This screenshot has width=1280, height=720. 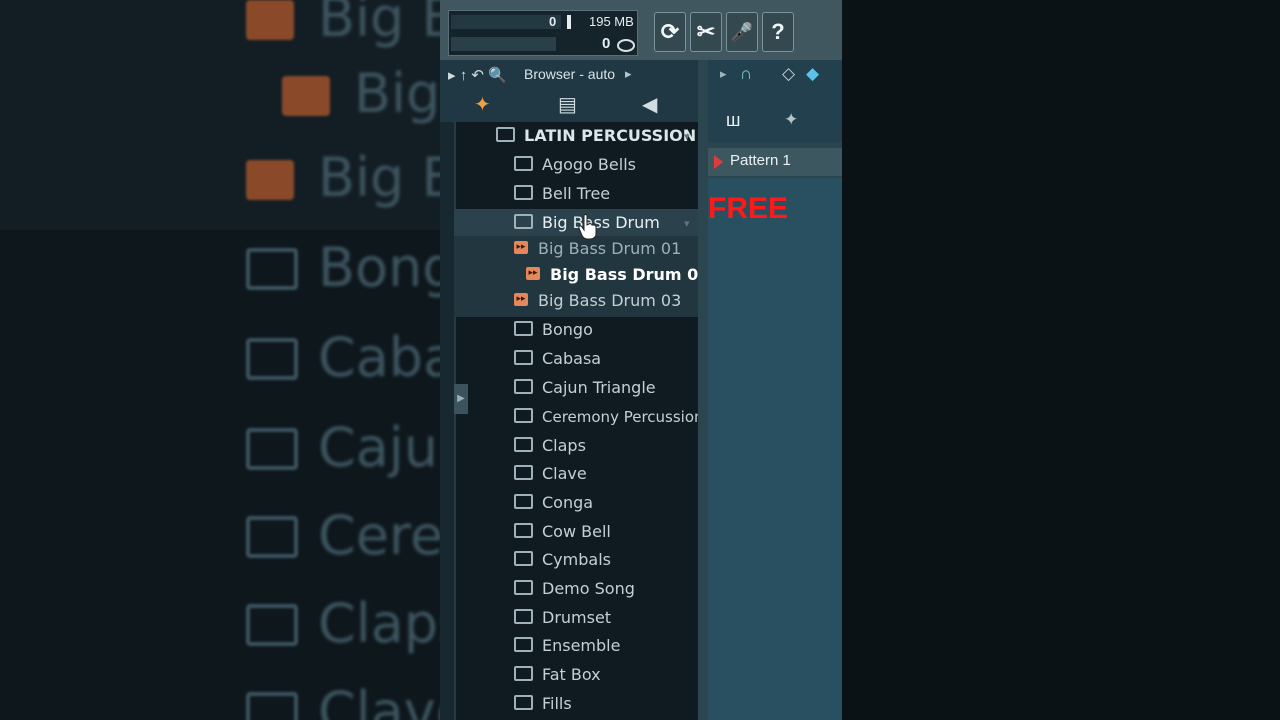 What do you see at coordinates (572, 358) in the screenshot?
I see `tree-item-label: Cabasa` at bounding box center [572, 358].